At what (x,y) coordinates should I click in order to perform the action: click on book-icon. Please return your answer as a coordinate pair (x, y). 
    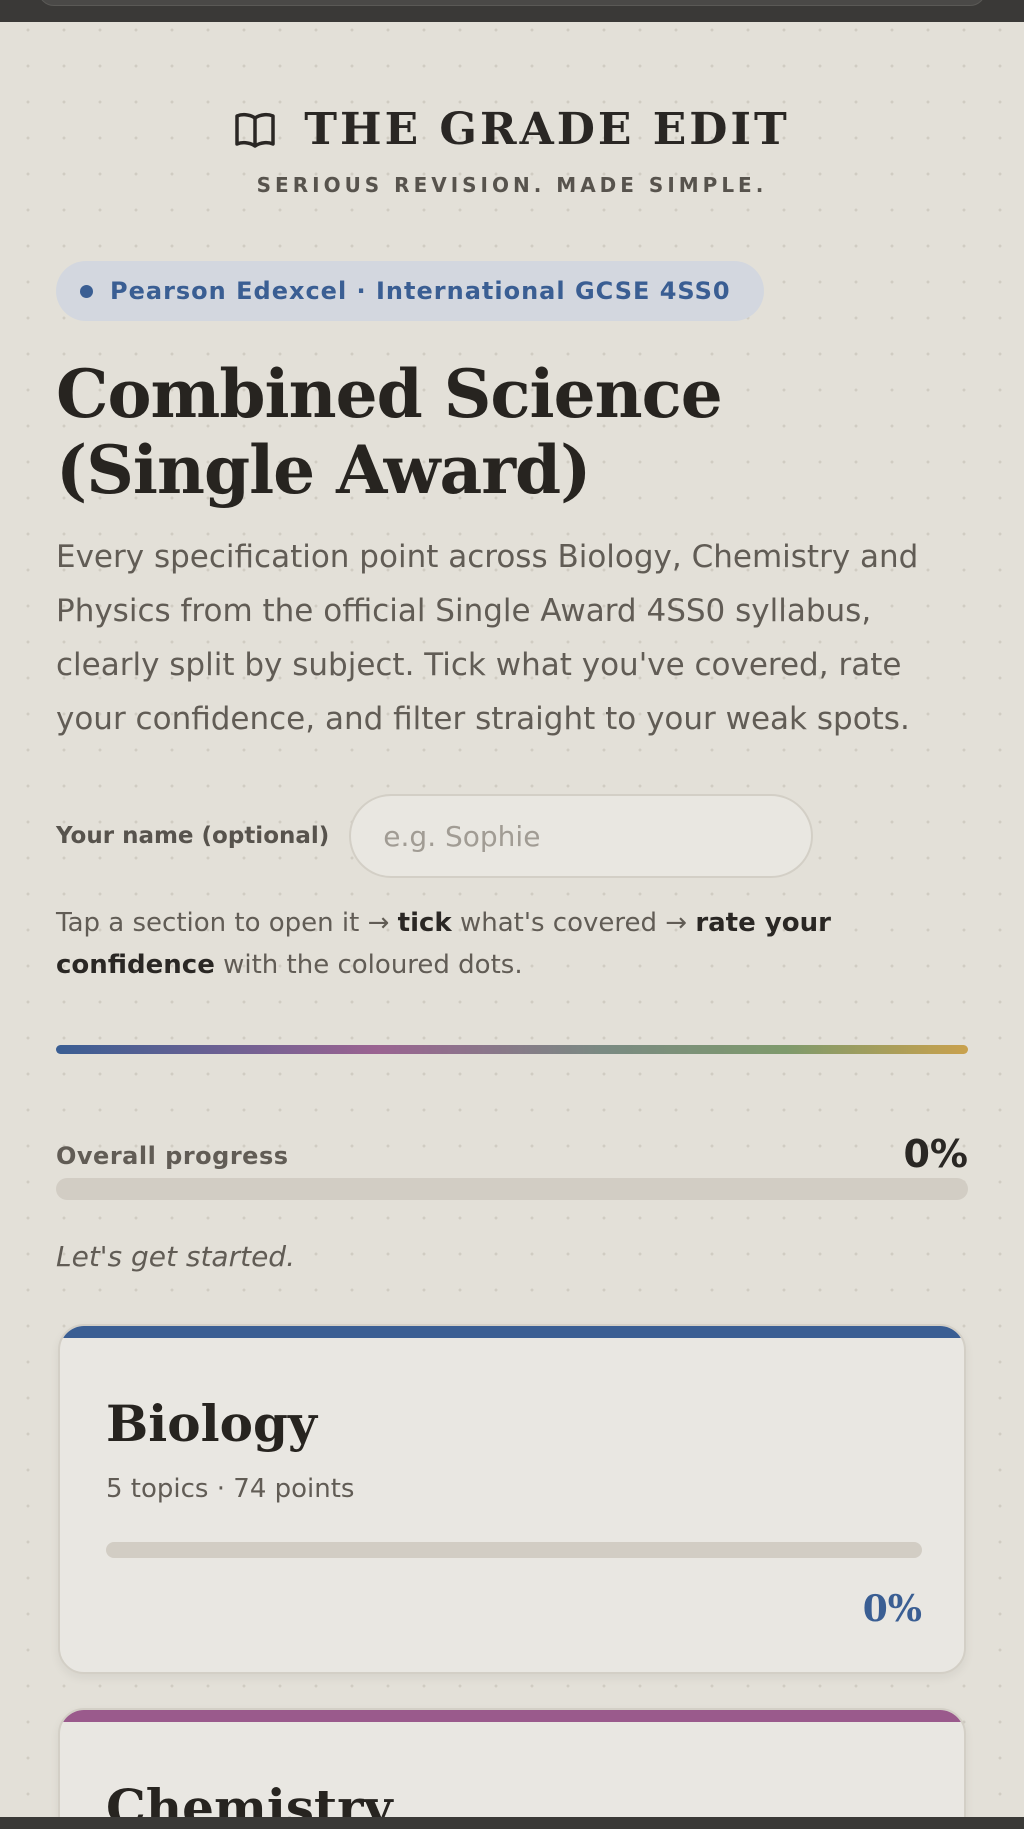
    Looking at the image, I should click on (255, 130).